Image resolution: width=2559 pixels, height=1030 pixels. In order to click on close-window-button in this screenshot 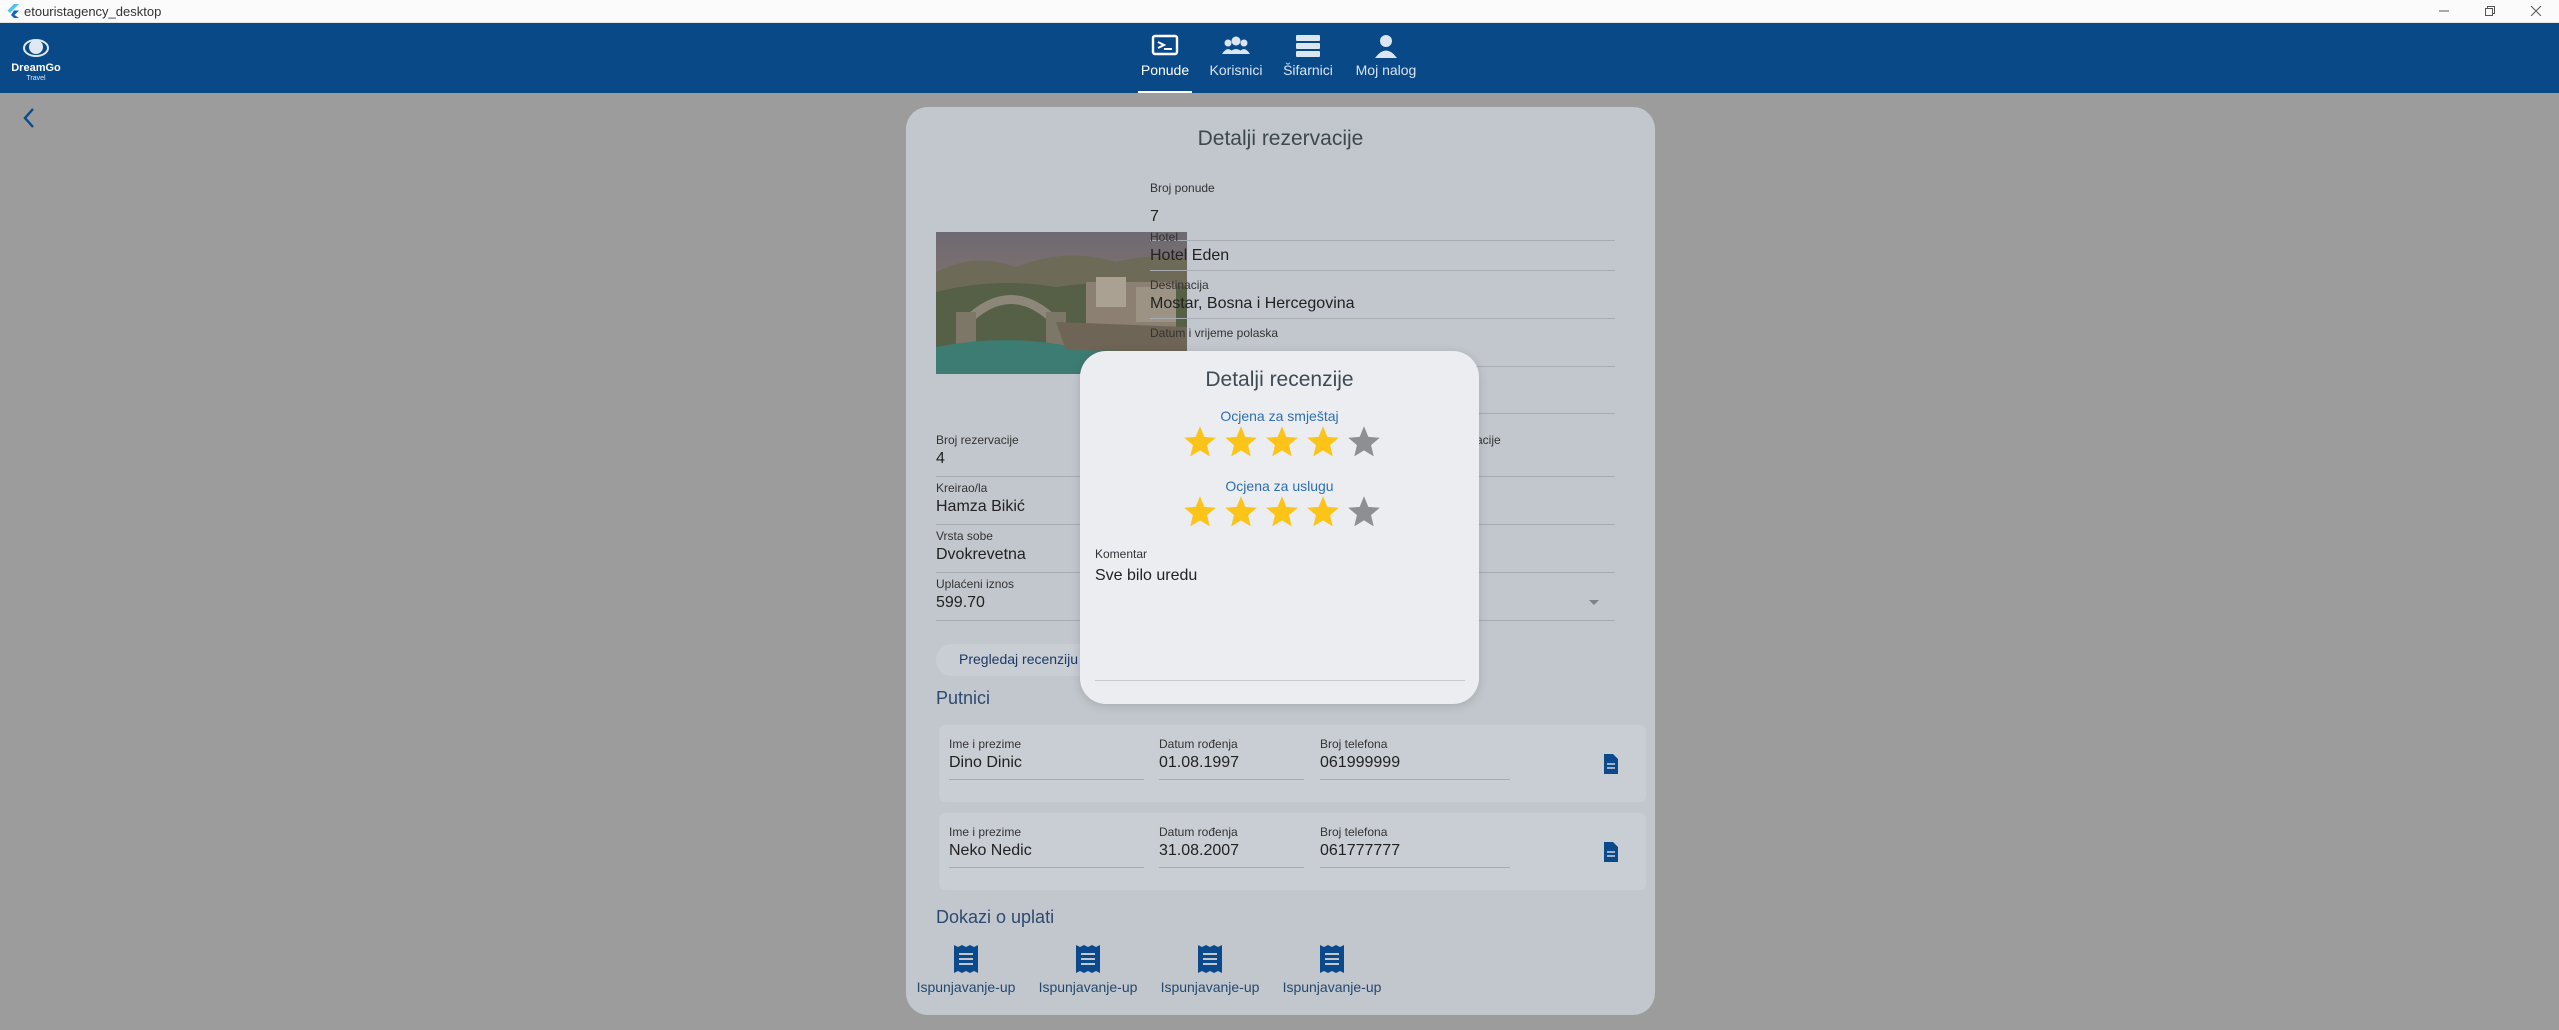, I will do `click(2536, 11)`.